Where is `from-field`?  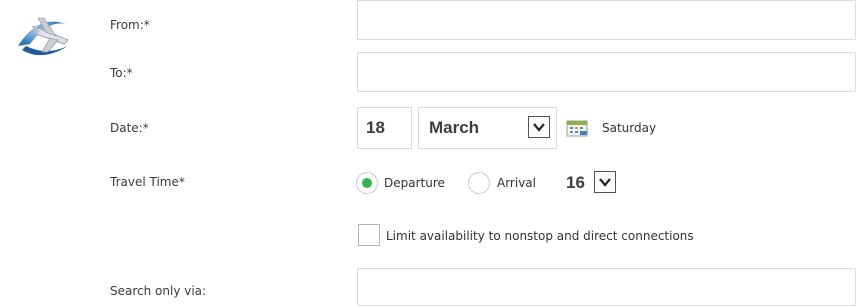 from-field is located at coordinates (606, 20).